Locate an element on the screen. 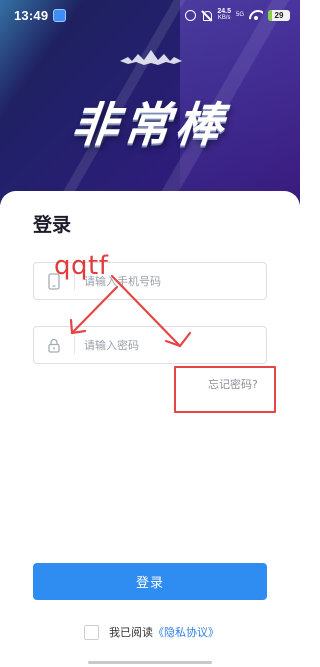  home-indicator is located at coordinates (150, 662).